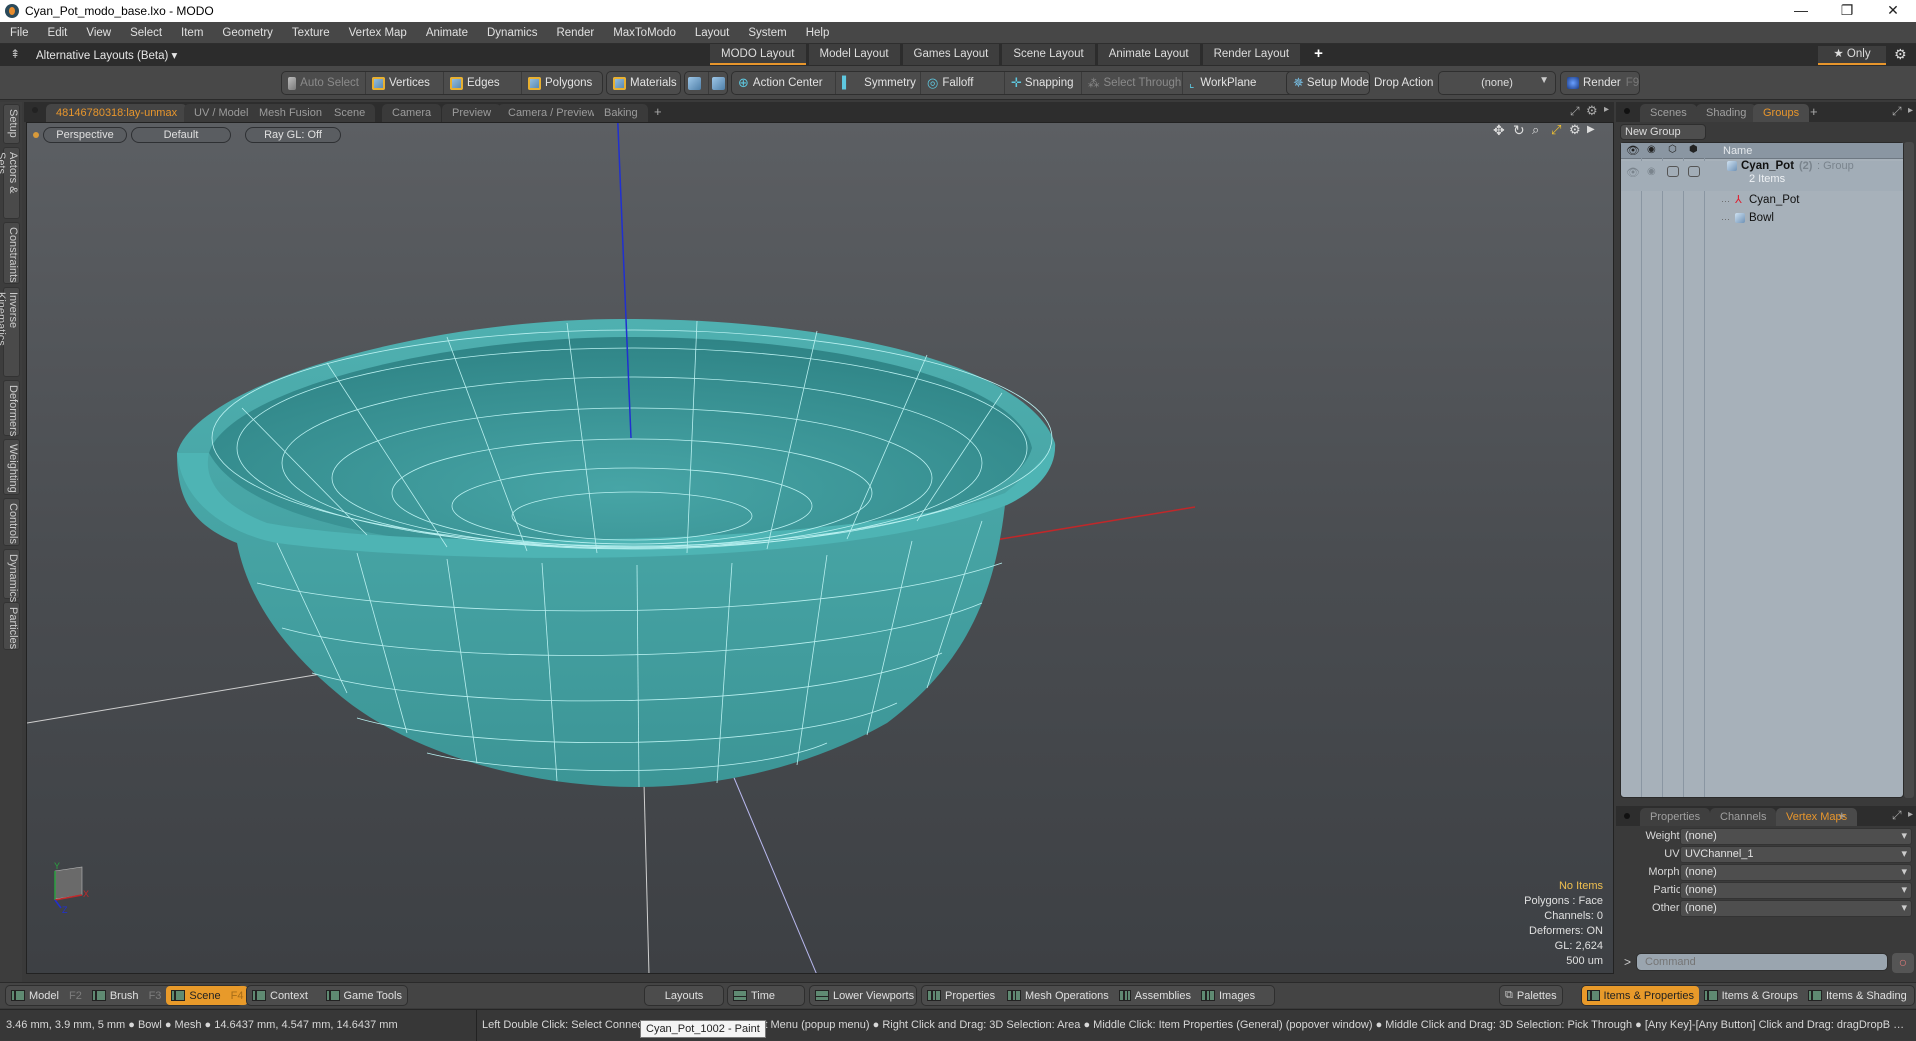 The image size is (1916, 1041). I want to click on game-tools-button: Game Tools, so click(364, 995).